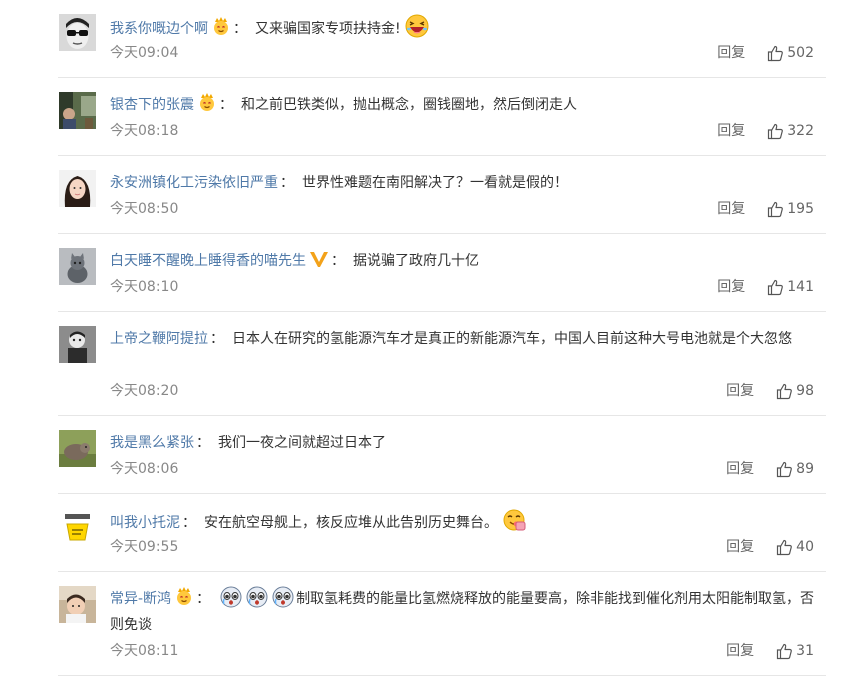 Image resolution: width=842 pixels, height=677 pixels. Describe the element at coordinates (770, 651) in the screenshot. I see `comment-actions: 回复 31` at that location.